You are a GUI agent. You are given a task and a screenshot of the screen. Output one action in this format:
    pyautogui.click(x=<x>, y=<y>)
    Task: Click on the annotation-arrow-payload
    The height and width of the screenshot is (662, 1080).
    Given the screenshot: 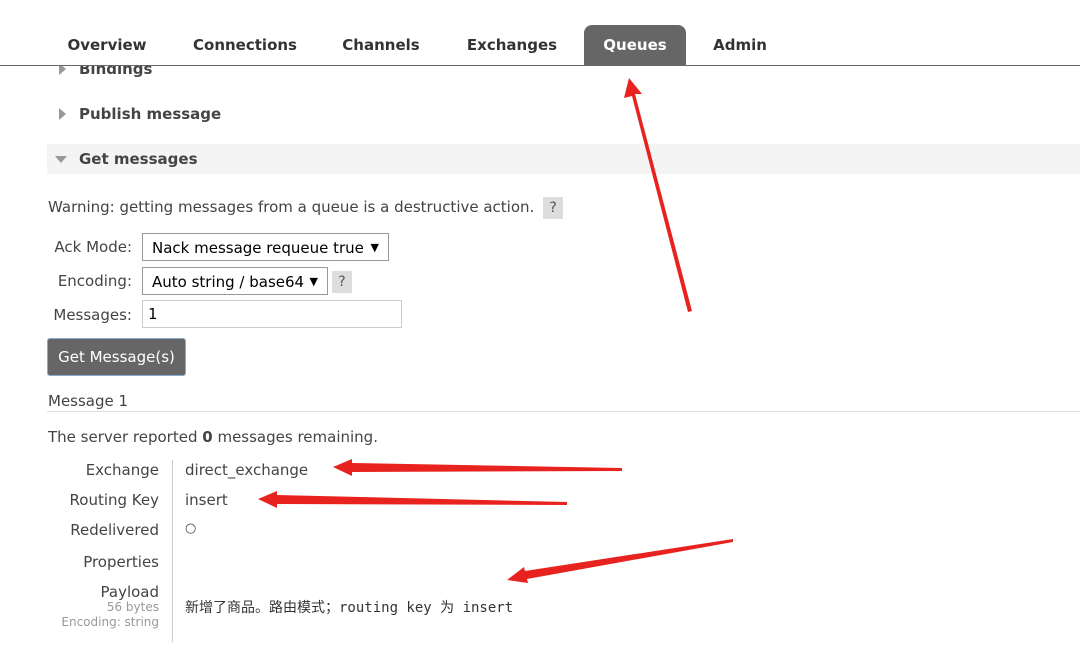 What is the action you would take?
    pyautogui.click(x=620, y=561)
    